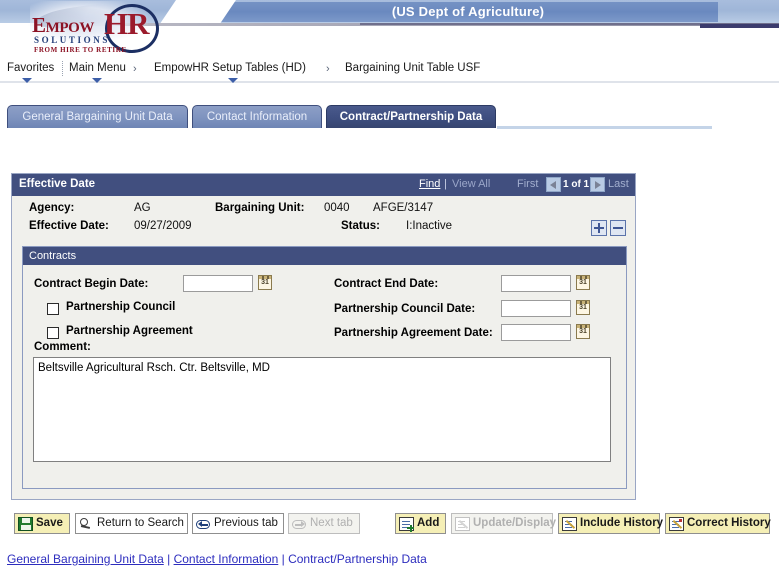 The height and width of the screenshot is (582, 779). I want to click on previous-tab-label: Previous tab, so click(246, 523).